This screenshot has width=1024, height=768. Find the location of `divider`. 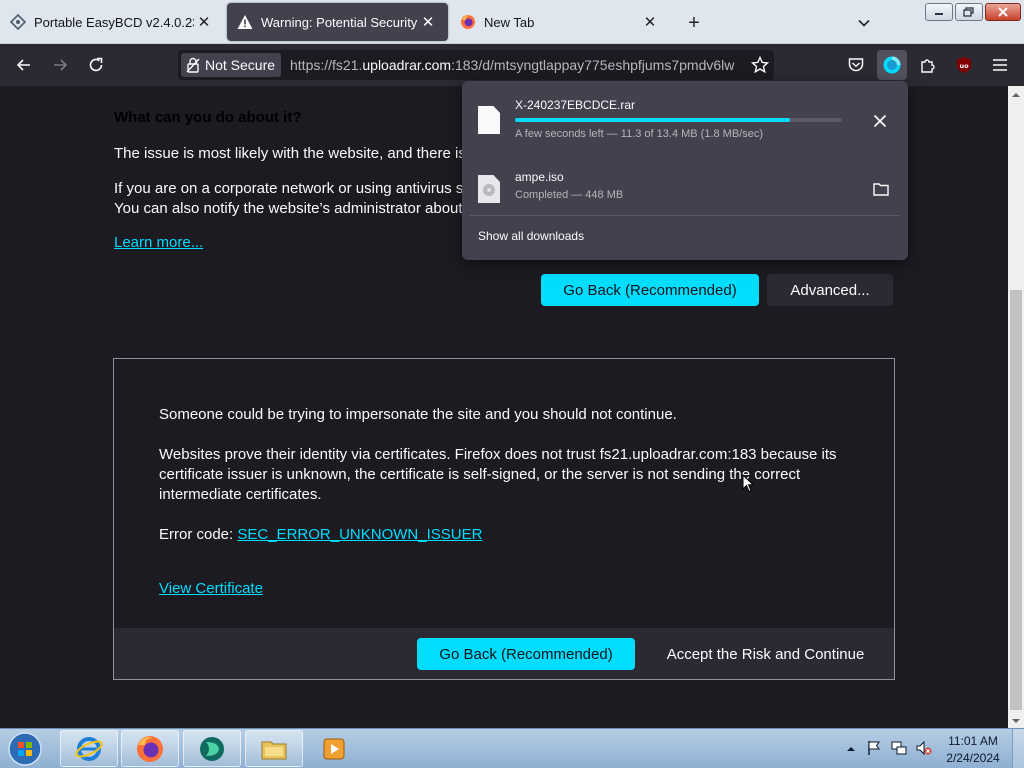

divider is located at coordinates (685, 215).